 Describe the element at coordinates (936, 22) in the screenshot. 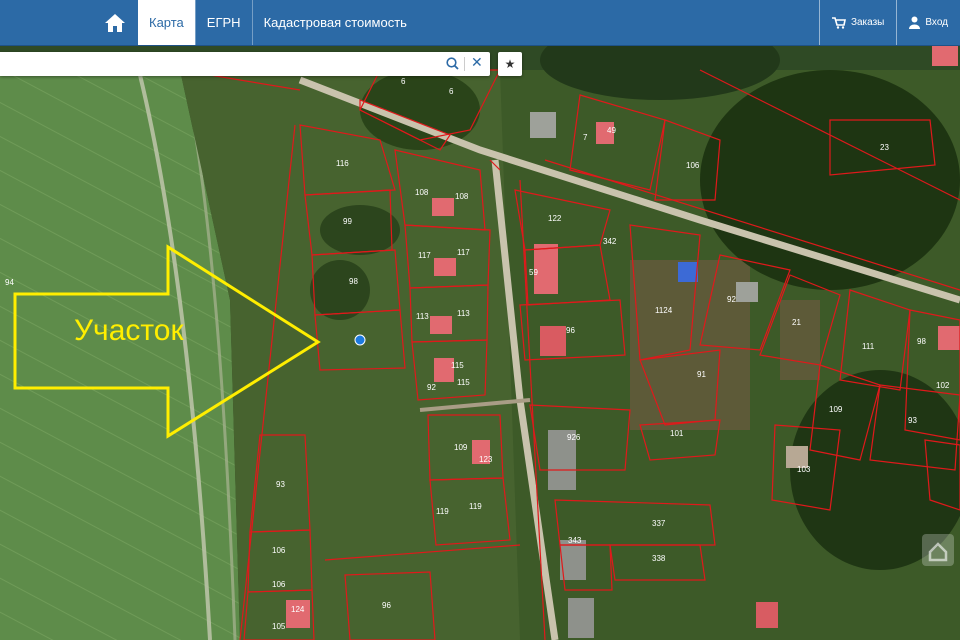

I see `login-label: Вход` at that location.